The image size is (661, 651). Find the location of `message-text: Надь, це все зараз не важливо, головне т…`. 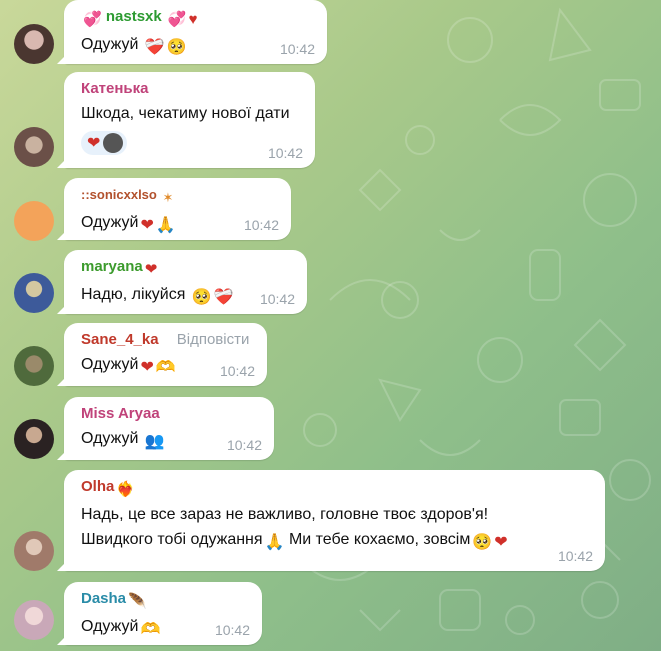

message-text: Надь, це все зараз не важливо, головне т… is located at coordinates (285, 514).